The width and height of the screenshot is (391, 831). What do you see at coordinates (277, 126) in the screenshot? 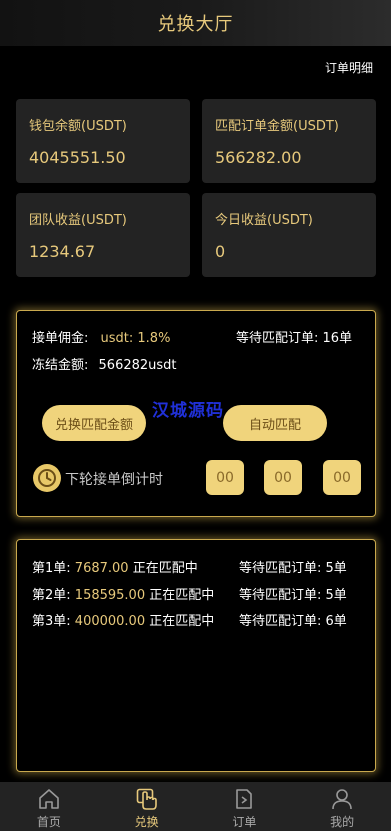
I see `stat-label: 匹配订单金额(USDT)` at bounding box center [277, 126].